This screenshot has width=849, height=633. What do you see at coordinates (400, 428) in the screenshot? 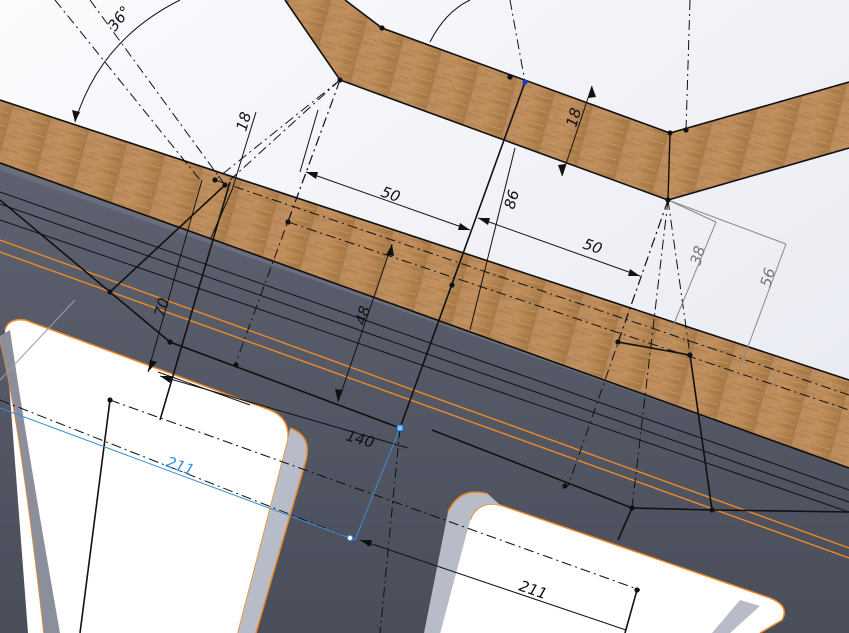
I see `selected-point-icon` at bounding box center [400, 428].